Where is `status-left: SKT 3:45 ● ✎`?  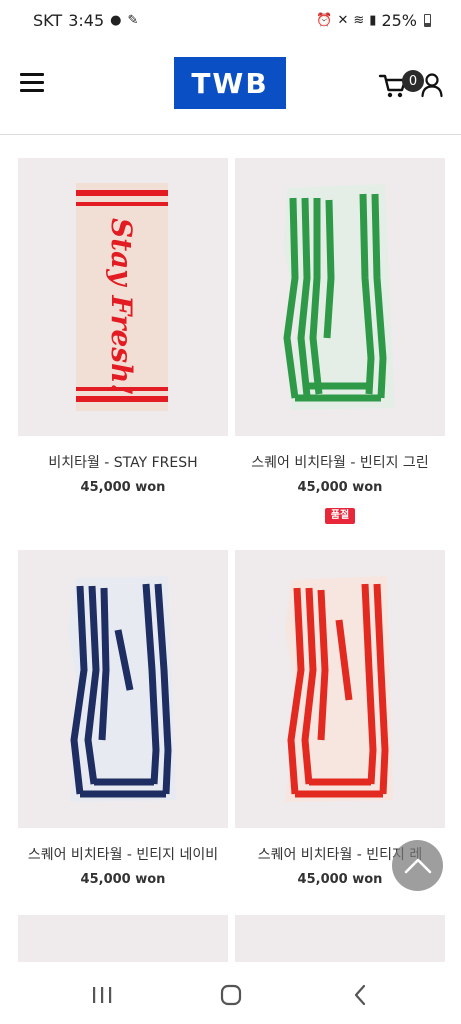 status-left: SKT 3:45 ● ✎ is located at coordinates (85, 20).